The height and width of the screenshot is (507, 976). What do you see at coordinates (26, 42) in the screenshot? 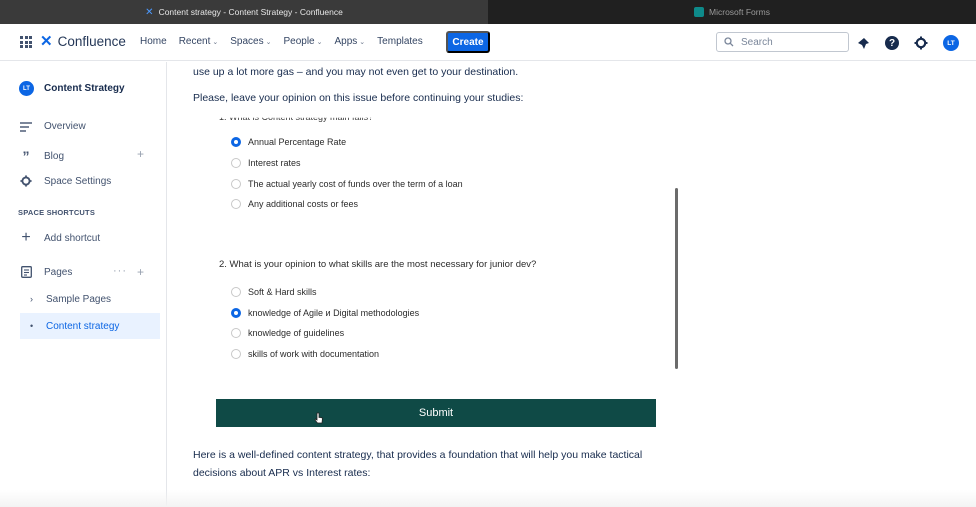
I see `app-switcher-icon` at bounding box center [26, 42].